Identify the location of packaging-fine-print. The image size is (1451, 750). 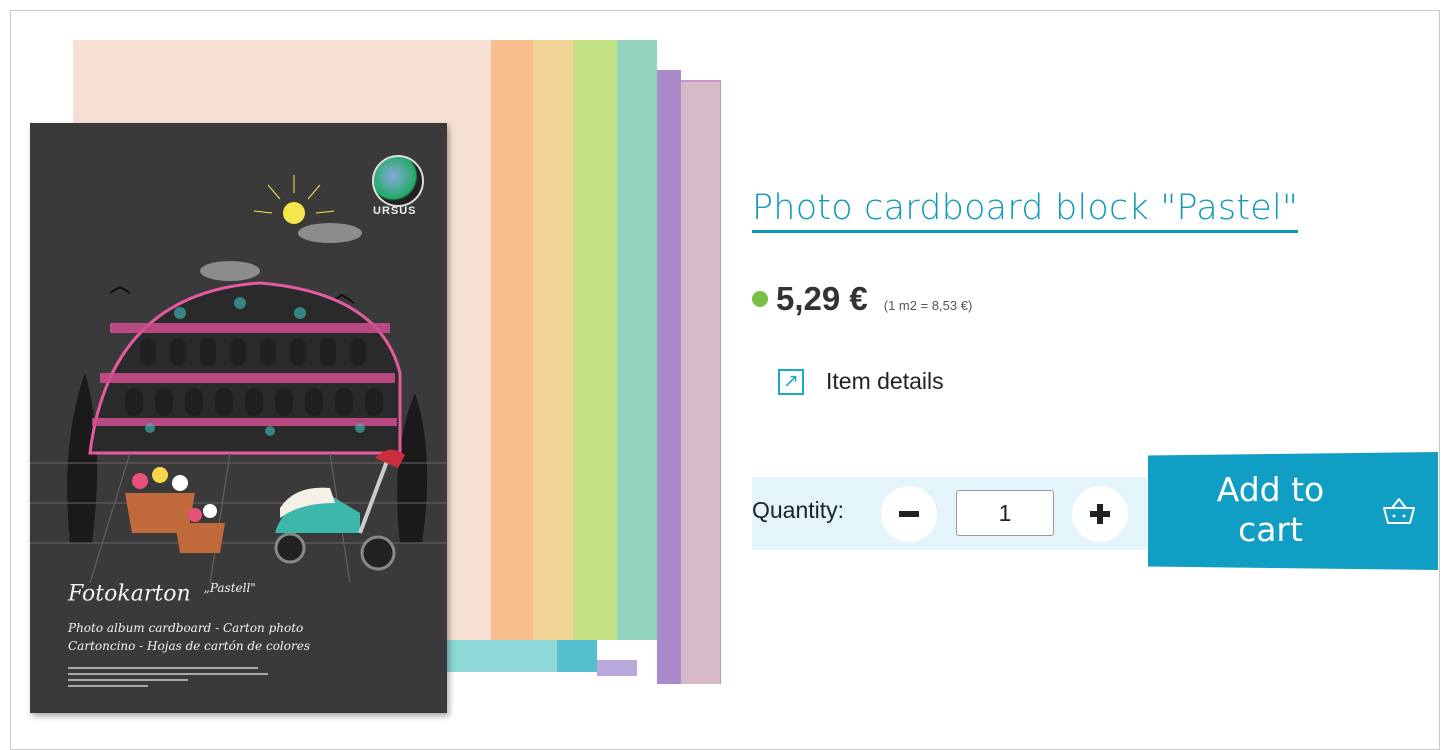
(168, 677).